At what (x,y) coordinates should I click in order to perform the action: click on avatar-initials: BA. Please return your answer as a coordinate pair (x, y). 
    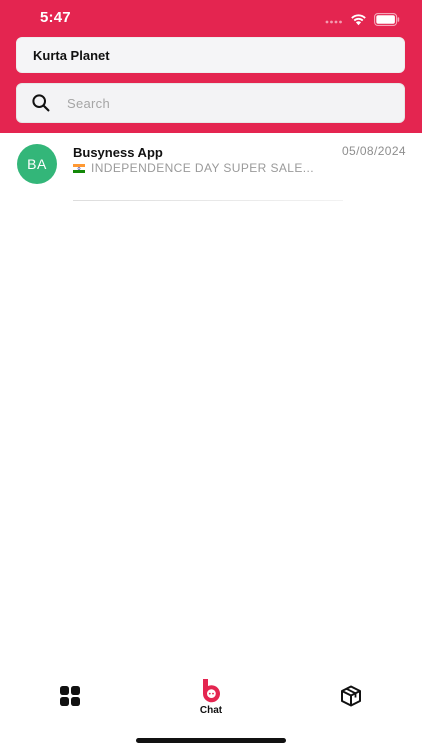
    Looking at the image, I should click on (37, 164).